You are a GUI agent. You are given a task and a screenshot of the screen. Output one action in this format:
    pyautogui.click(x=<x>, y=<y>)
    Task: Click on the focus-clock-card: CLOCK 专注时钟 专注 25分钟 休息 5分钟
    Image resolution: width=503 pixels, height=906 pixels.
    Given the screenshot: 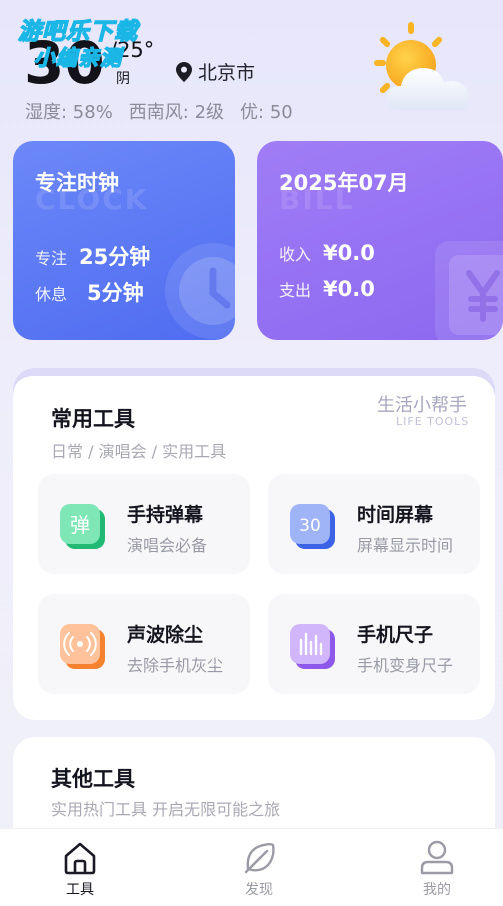 What is the action you would take?
    pyautogui.click(x=124, y=240)
    